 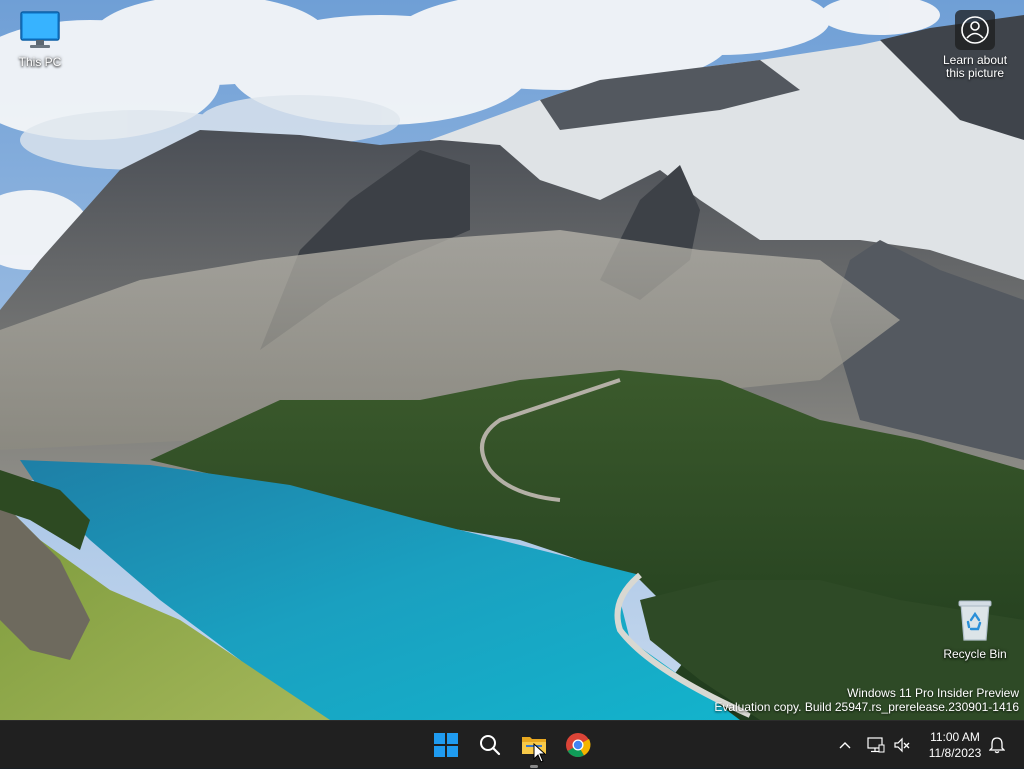 What do you see at coordinates (975, 30) in the screenshot?
I see `camera-circle-icon` at bounding box center [975, 30].